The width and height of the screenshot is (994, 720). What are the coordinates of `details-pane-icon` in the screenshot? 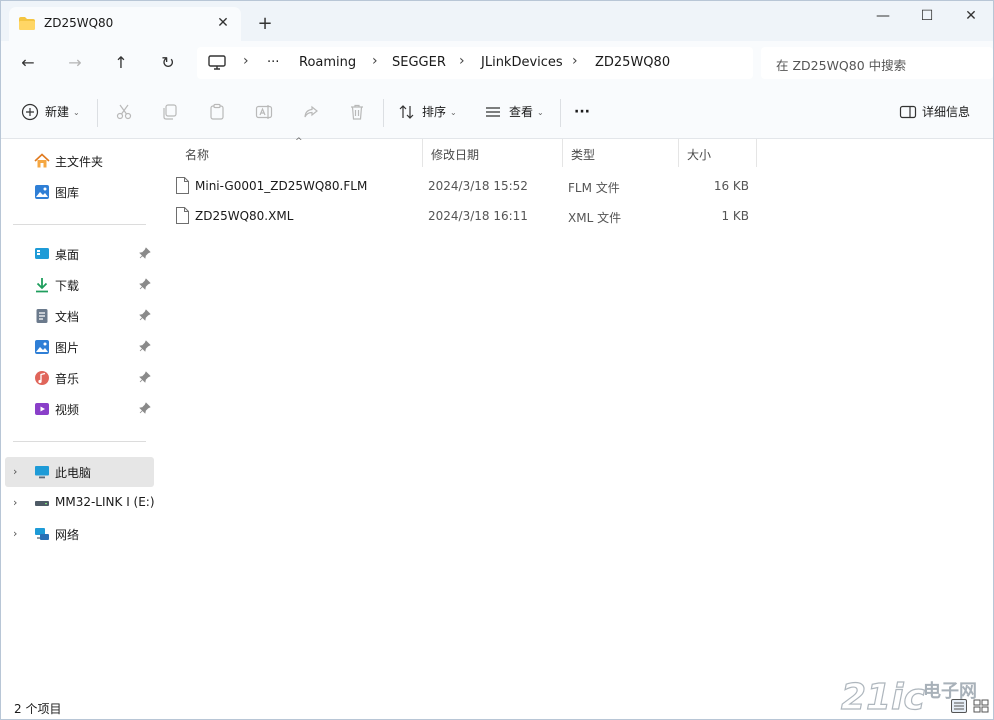 It's located at (908, 112).